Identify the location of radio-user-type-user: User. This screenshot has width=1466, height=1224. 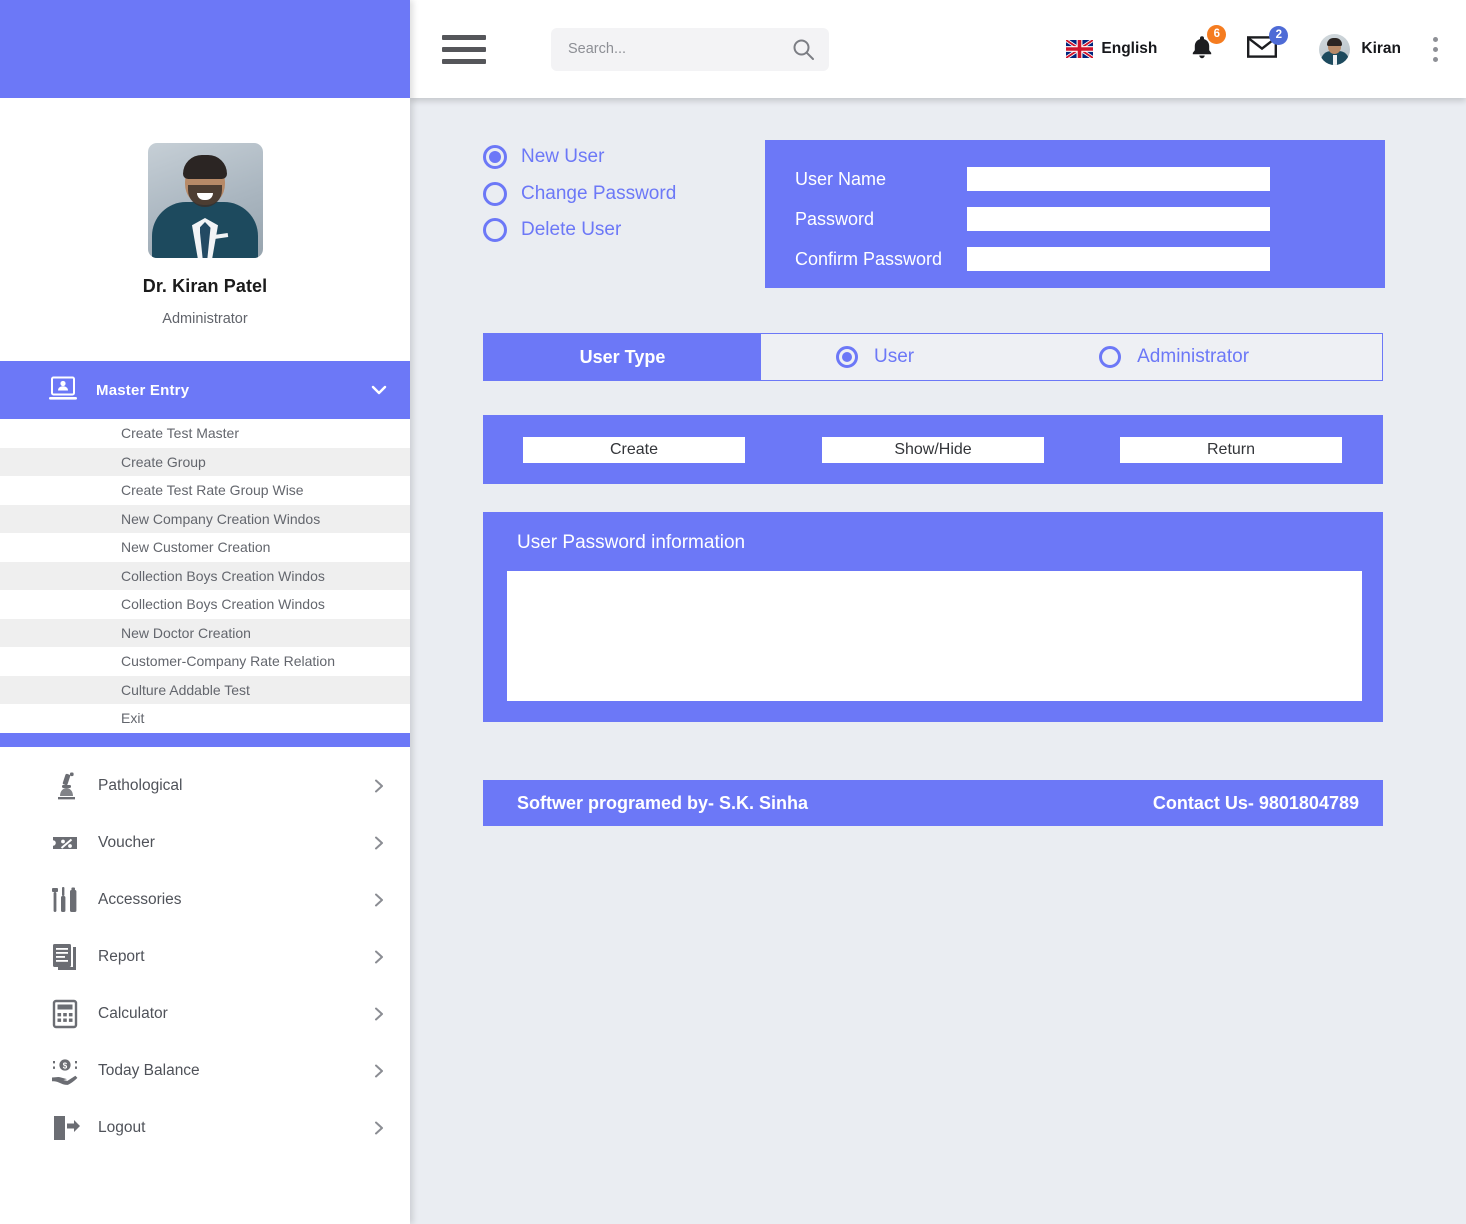
(875, 357).